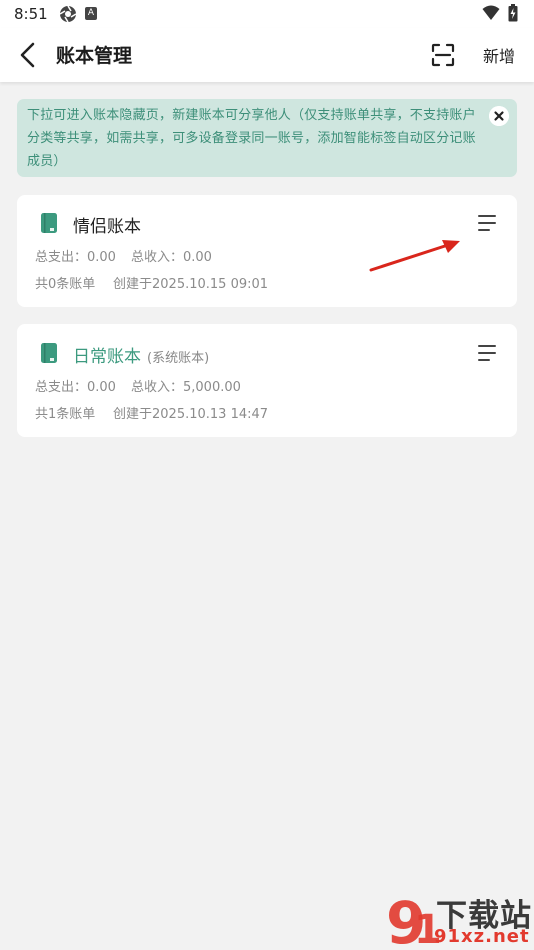 The image size is (534, 950). I want to click on book-name: 日常账本 (系统账本), so click(141, 354).